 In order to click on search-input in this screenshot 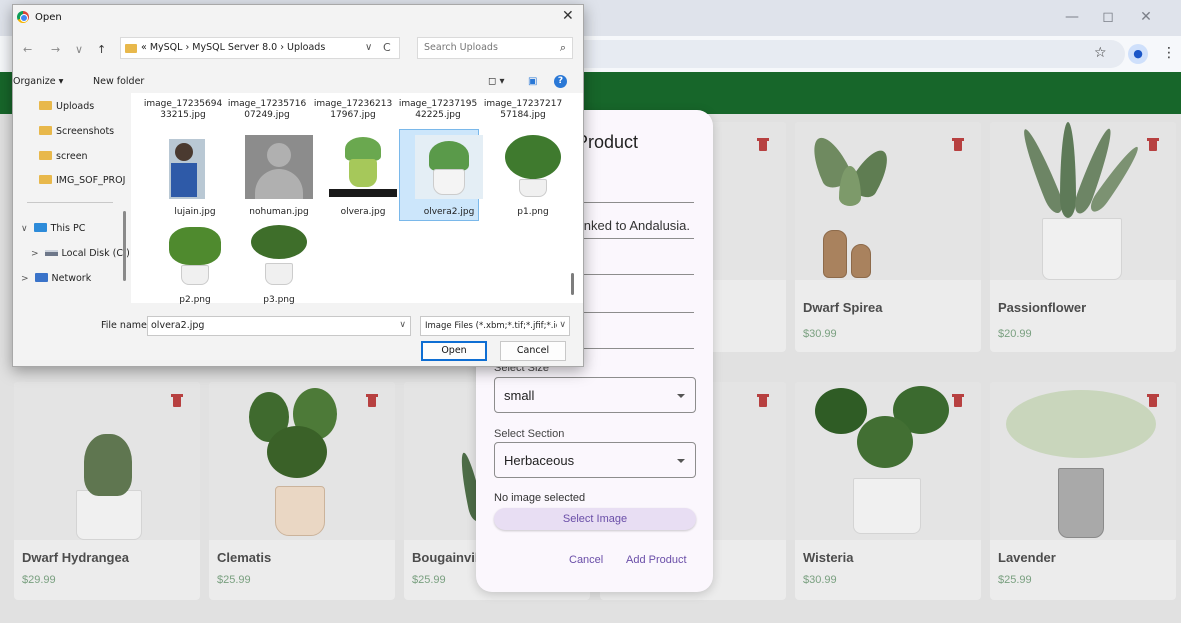, I will do `click(484, 47)`.